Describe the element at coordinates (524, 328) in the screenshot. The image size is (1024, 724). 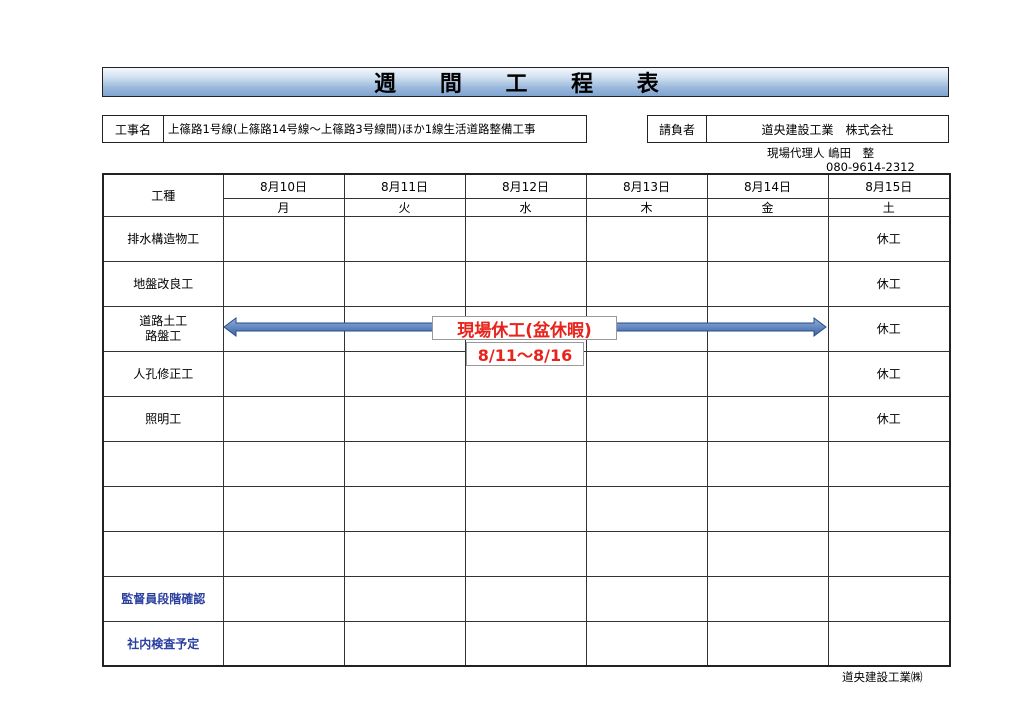
I see `holiday-note-title: 現場休工(盆休暇)` at that location.